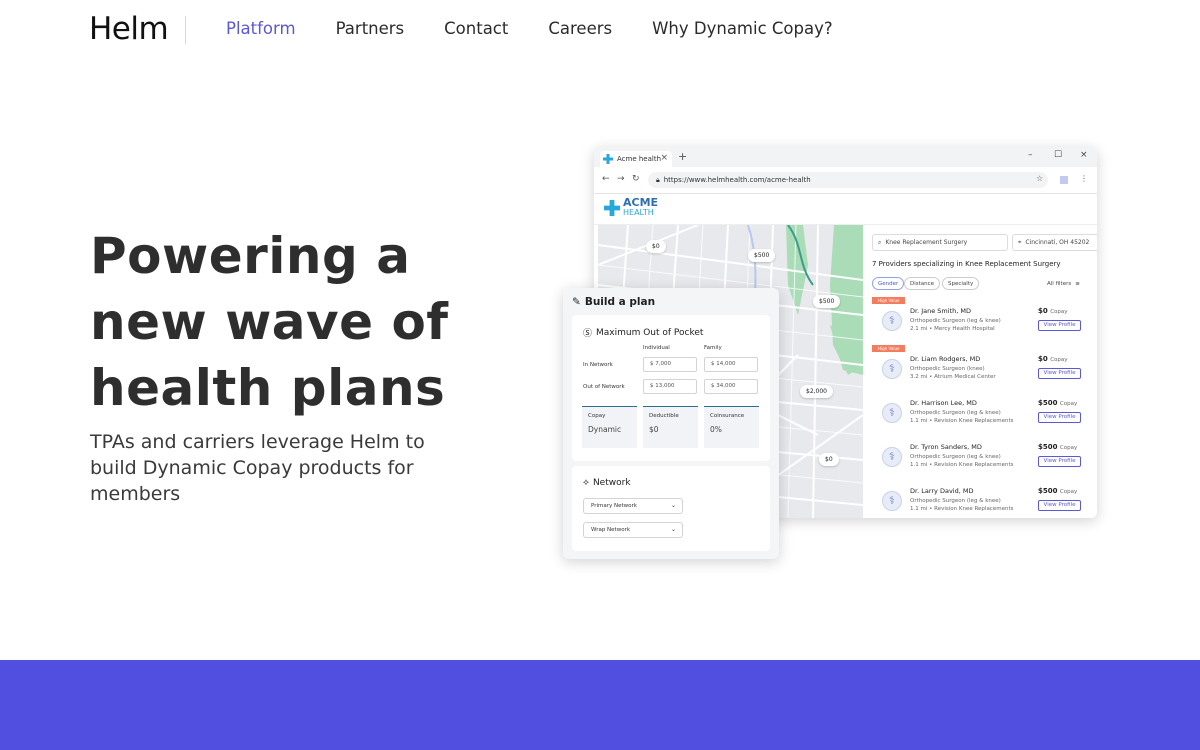 This screenshot has width=1200, height=750. What do you see at coordinates (588, 334) in the screenshot?
I see `dollar-icon: Ⓢ` at bounding box center [588, 334].